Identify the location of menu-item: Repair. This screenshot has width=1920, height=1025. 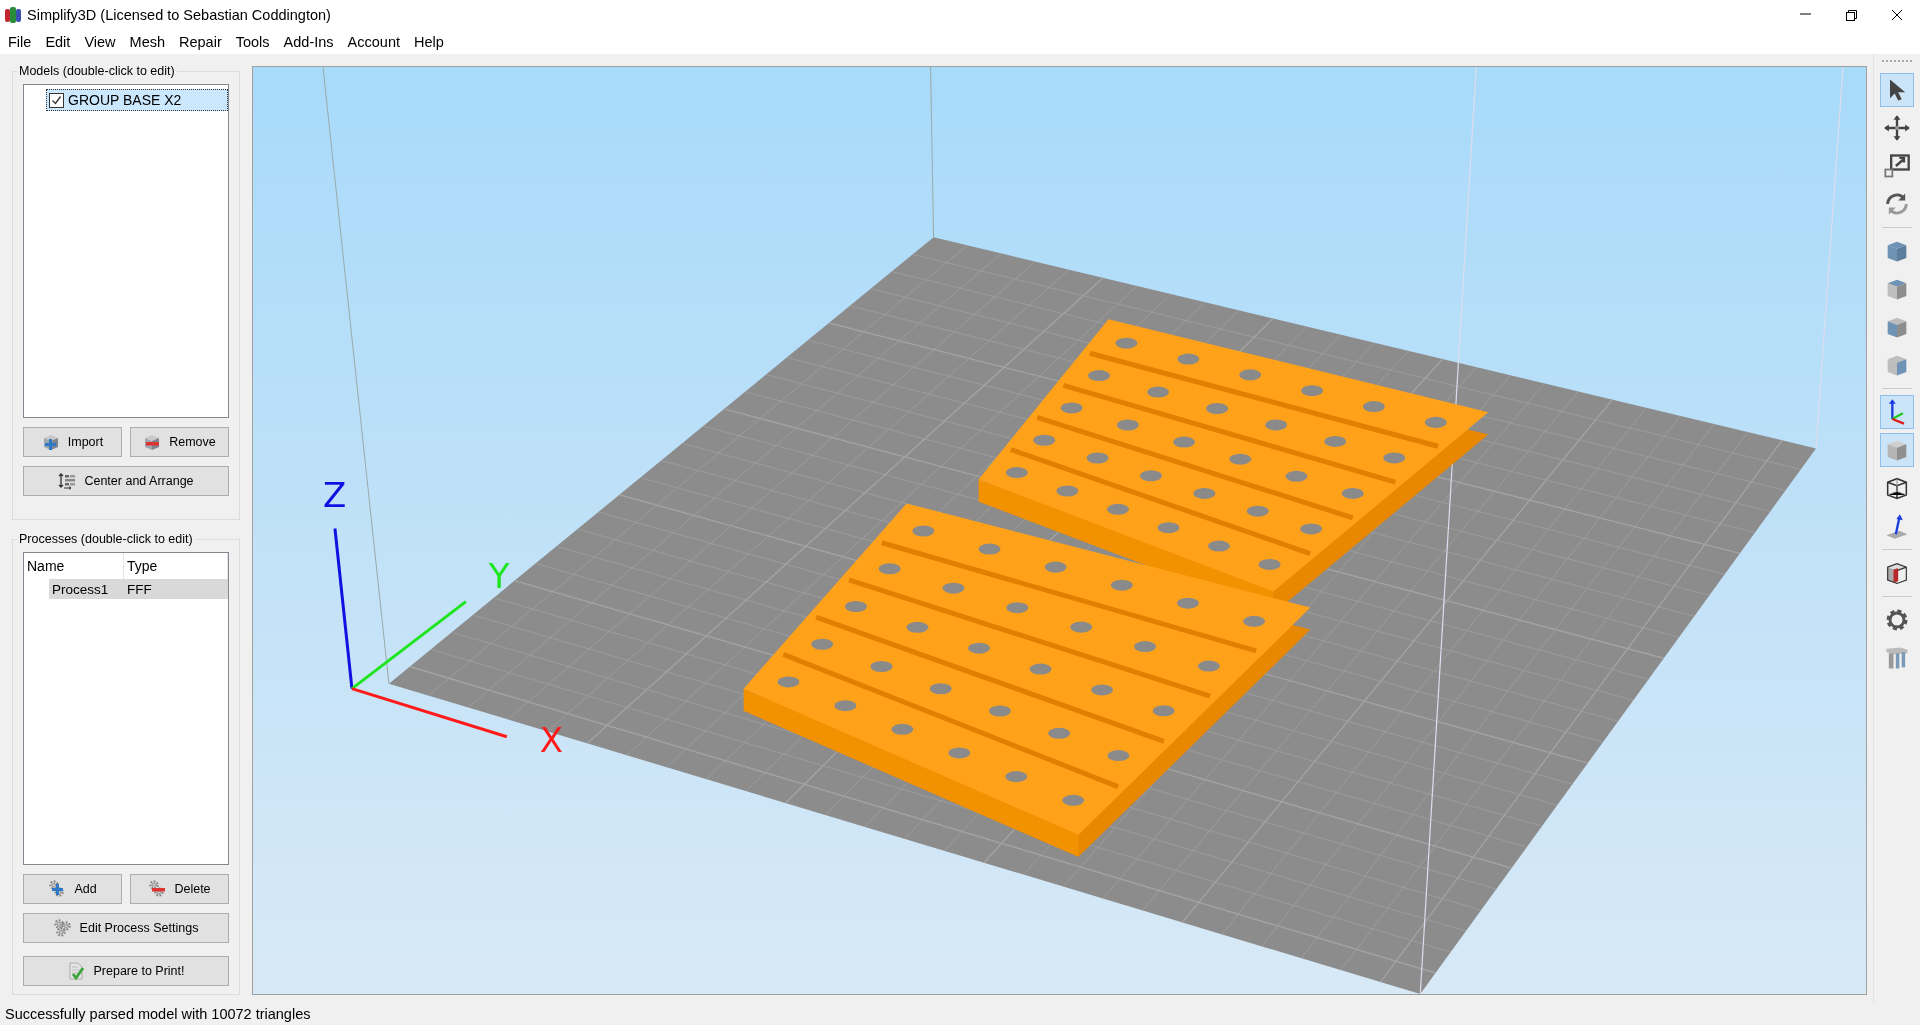
(200, 42).